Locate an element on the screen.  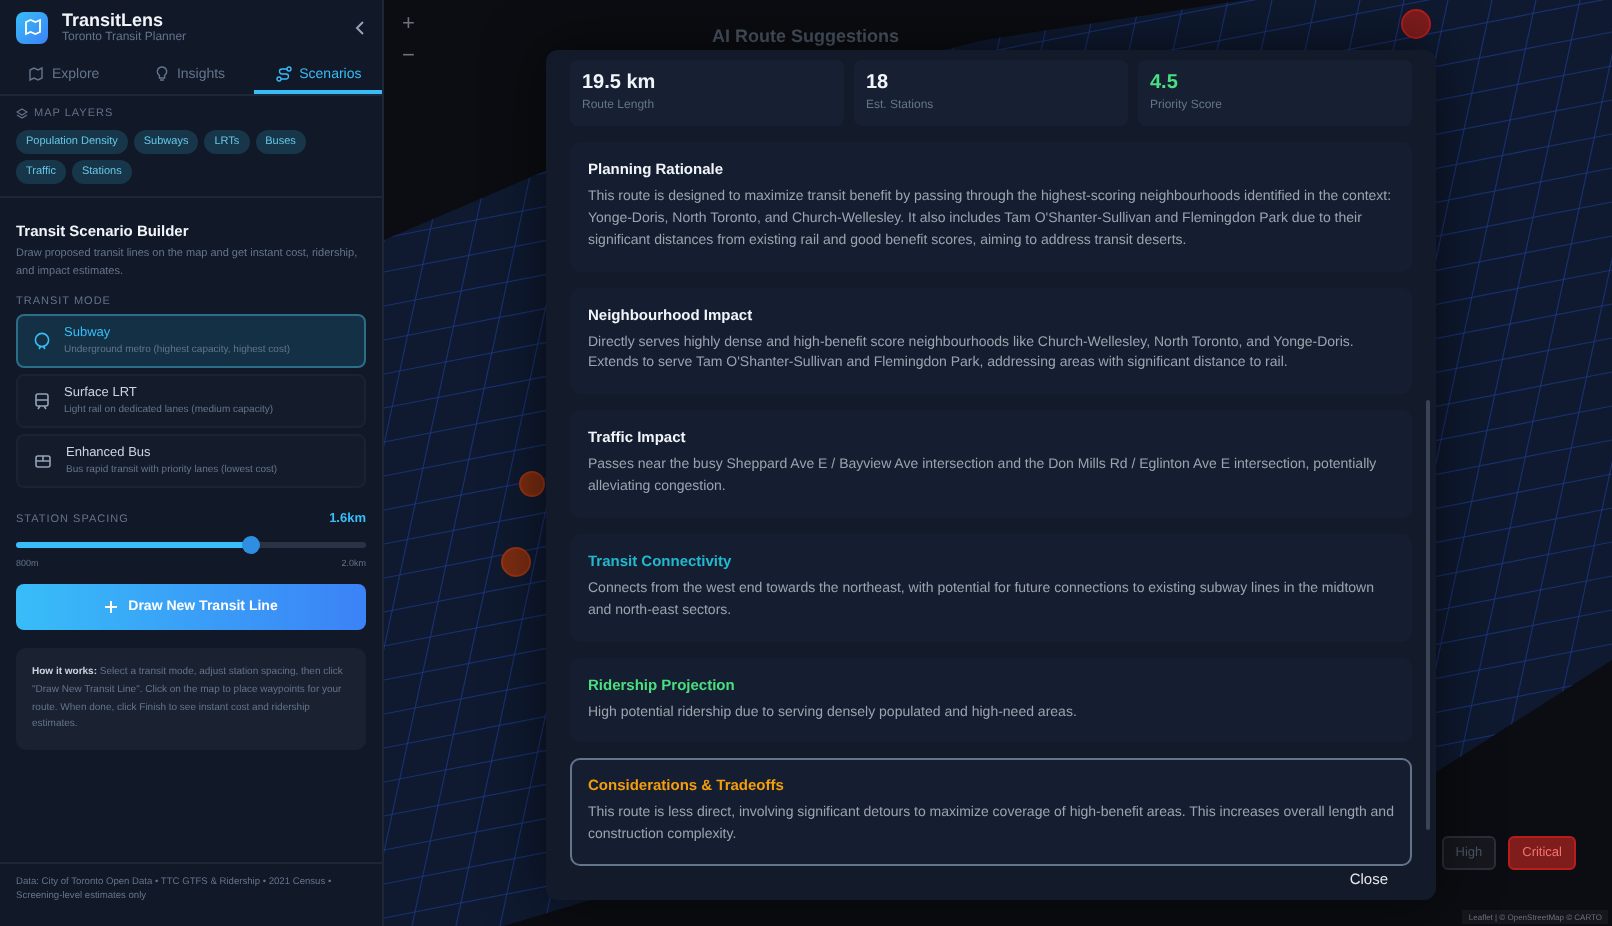
plus-icon is located at coordinates (111, 607).